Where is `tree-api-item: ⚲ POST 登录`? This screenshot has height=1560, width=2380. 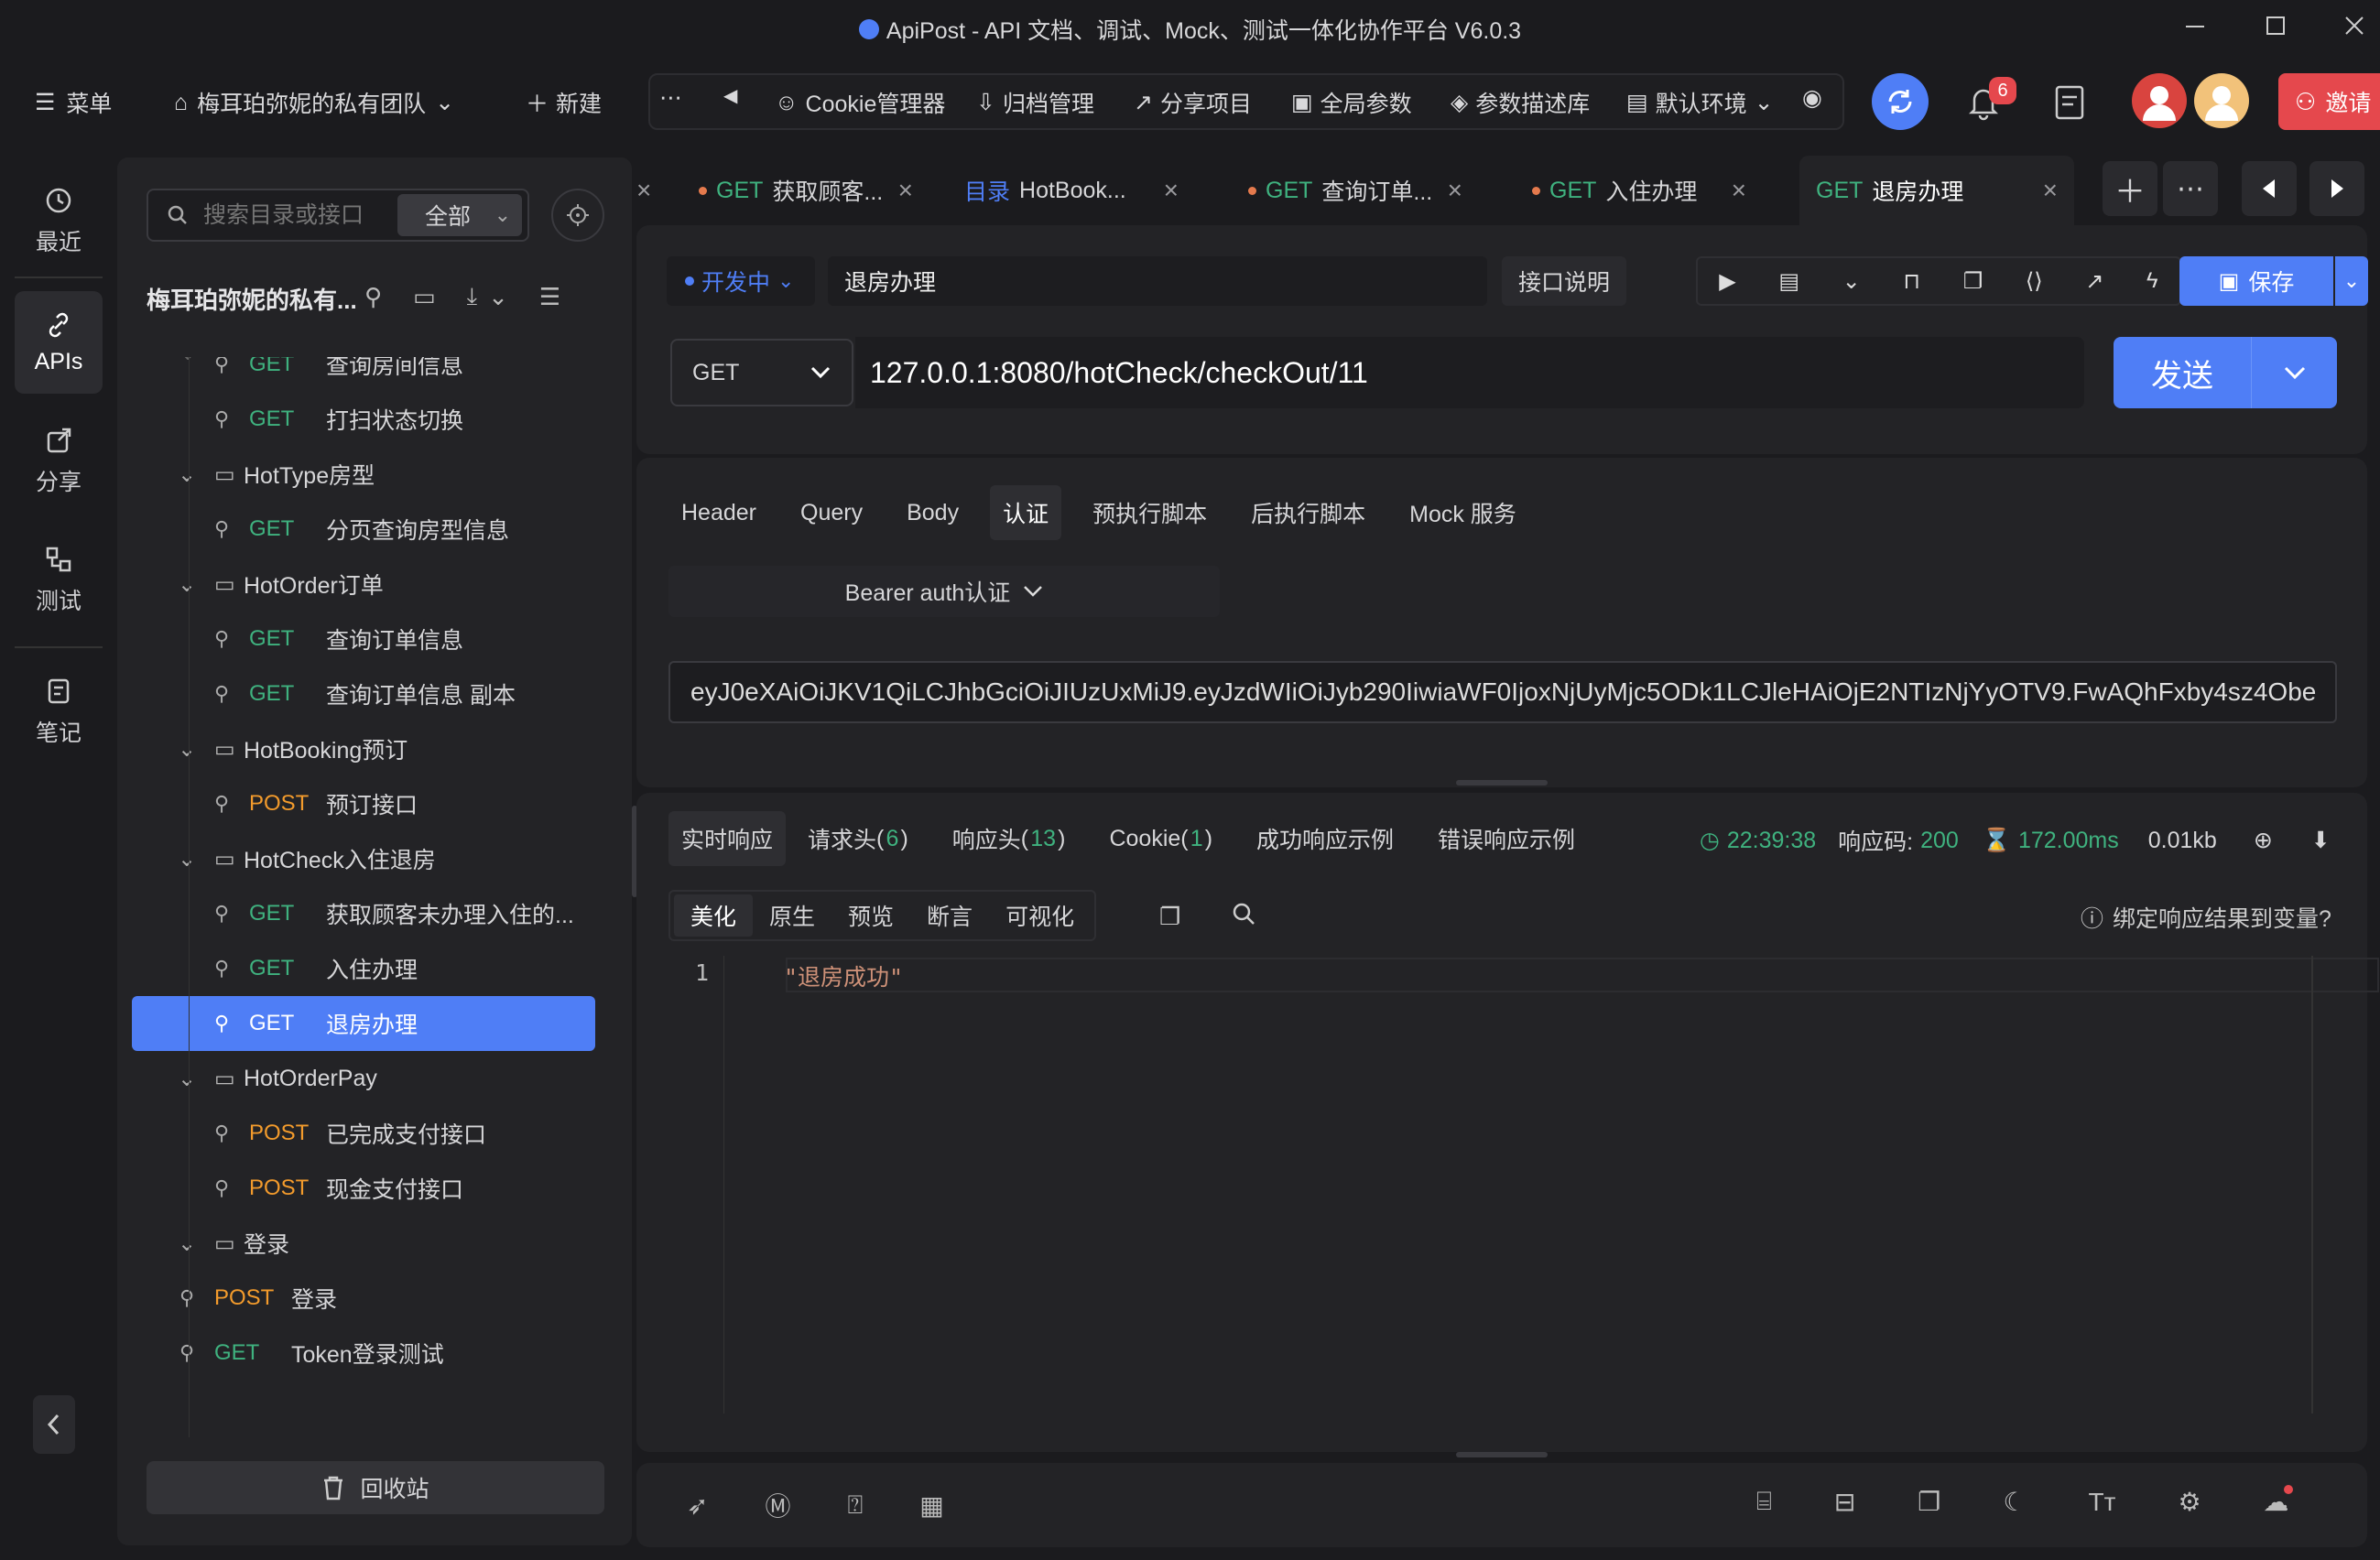
tree-api-item: ⚲ POST 登录 is located at coordinates (374, 1298).